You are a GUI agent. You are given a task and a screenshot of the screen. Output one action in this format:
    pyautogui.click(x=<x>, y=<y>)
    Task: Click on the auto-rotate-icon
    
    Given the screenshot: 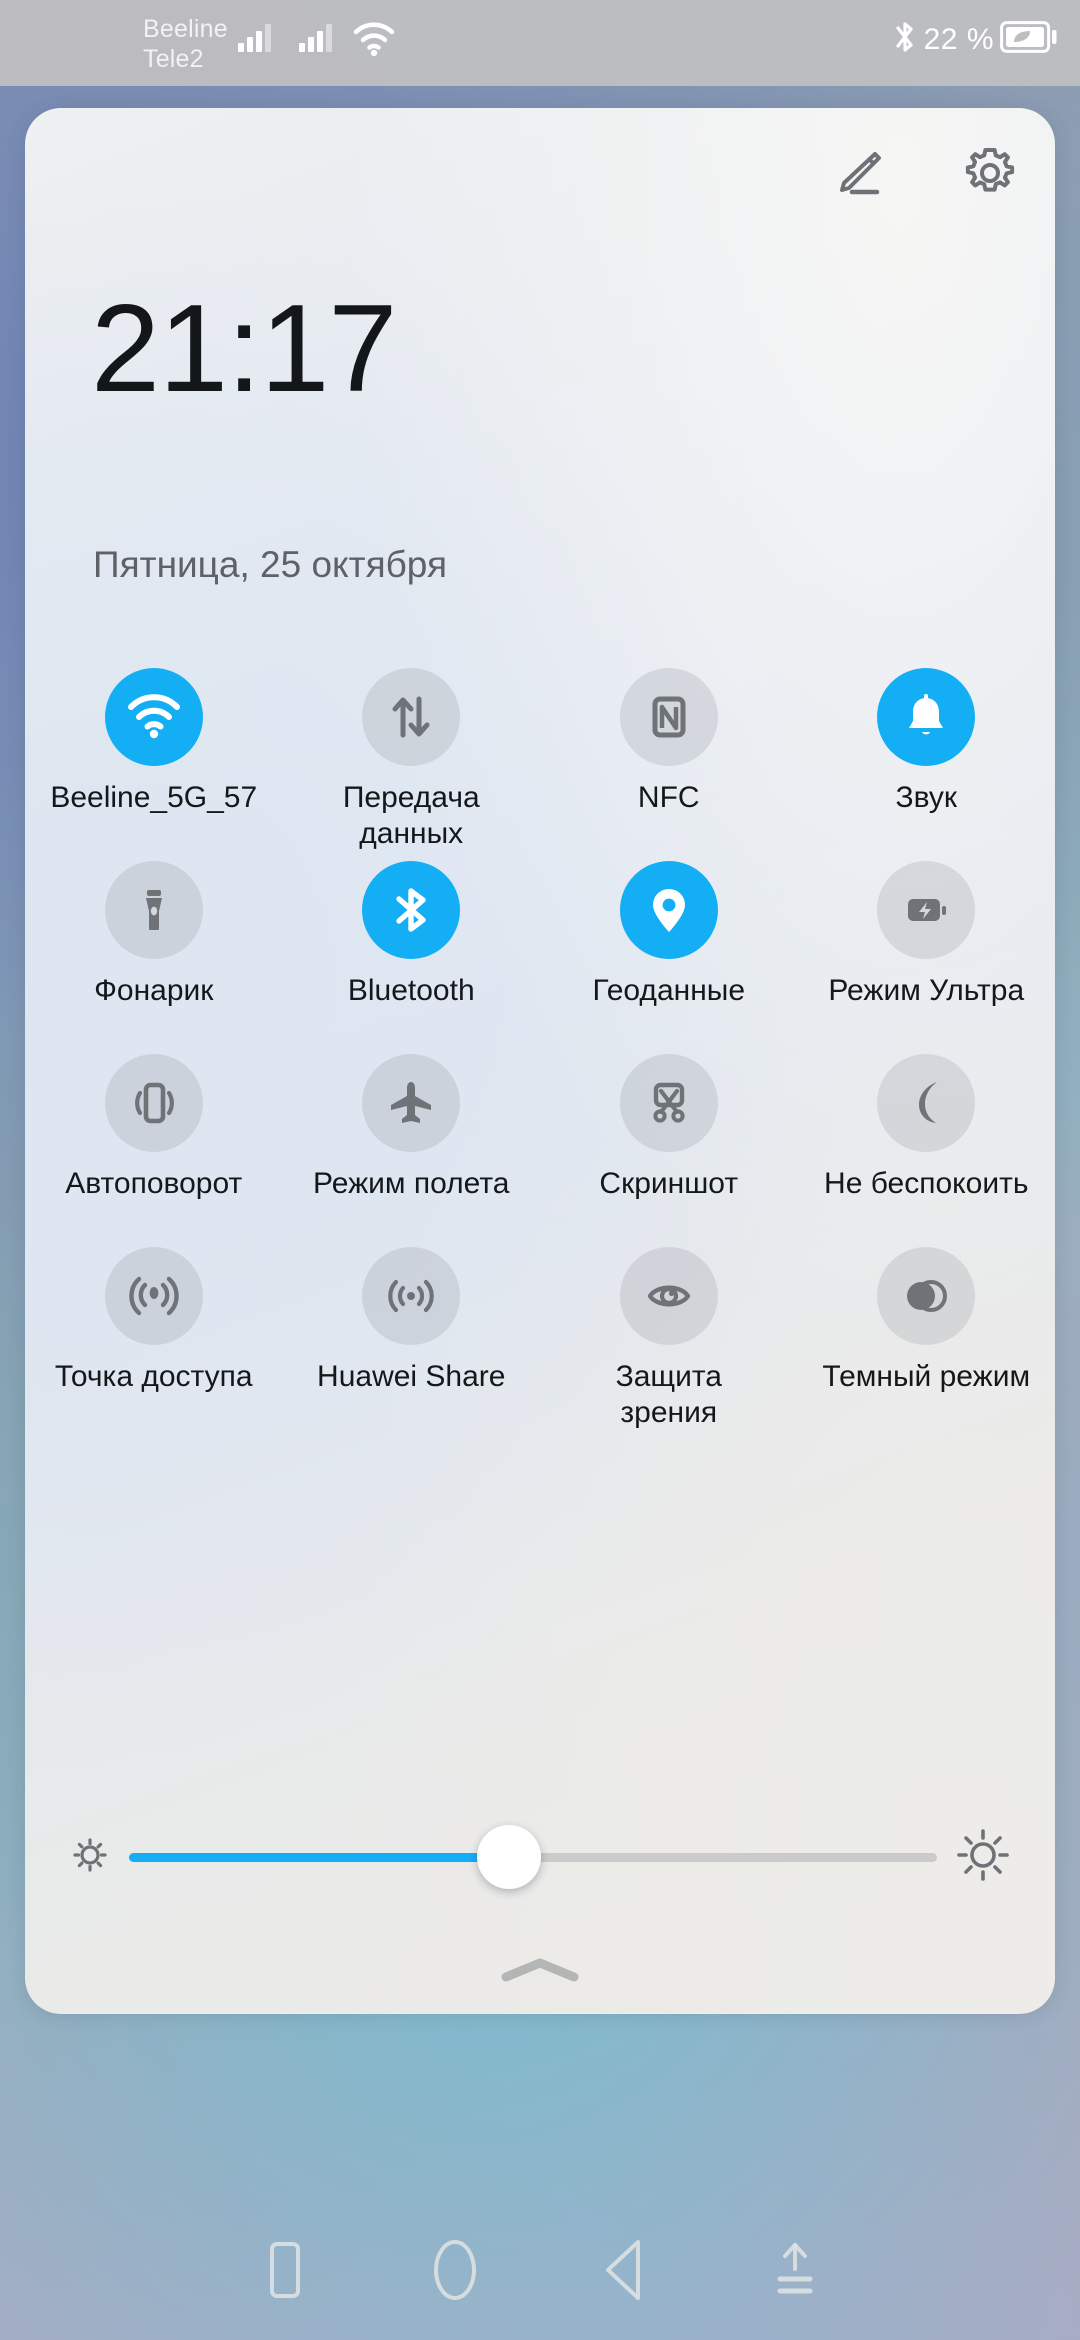 What is the action you would take?
    pyautogui.click(x=153, y=1103)
    